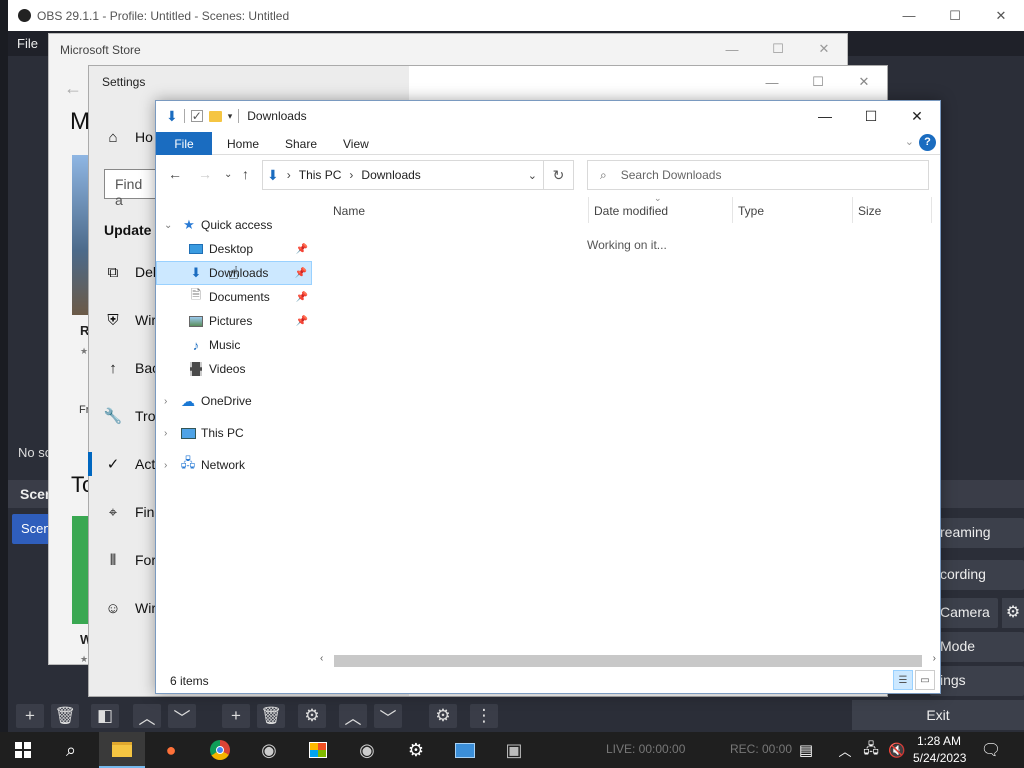 Image resolution: width=1024 pixels, height=768 pixels. I want to click on obs-more-options-icon: ⋮, so click(484, 716).